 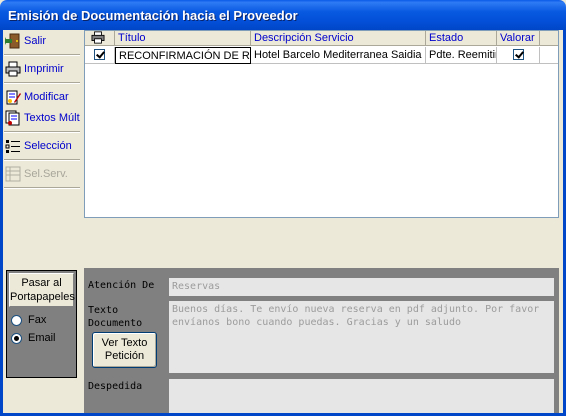 What do you see at coordinates (183, 38) in the screenshot?
I see `column-header-title: Título` at bounding box center [183, 38].